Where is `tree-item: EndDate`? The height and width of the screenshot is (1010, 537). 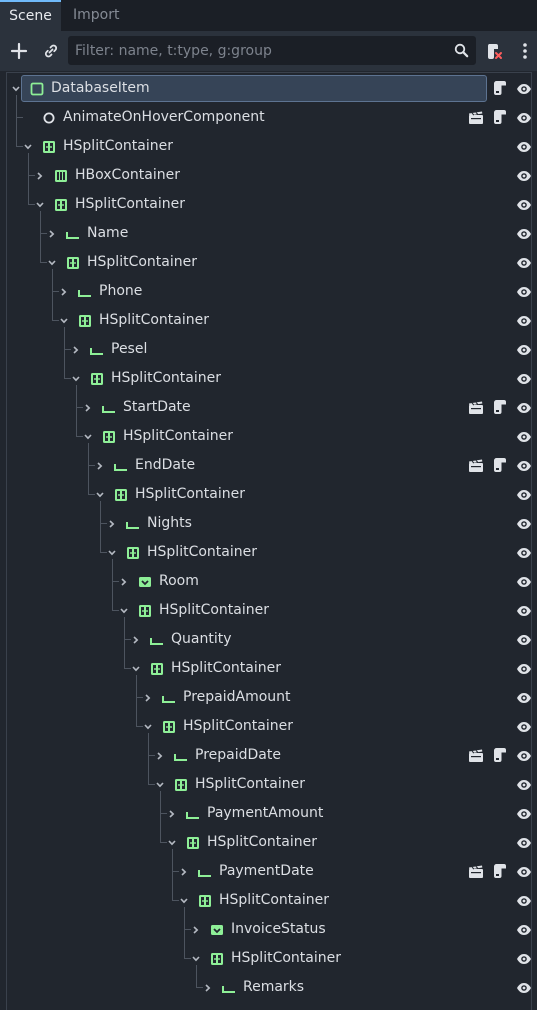 tree-item: EndDate is located at coordinates (268, 465).